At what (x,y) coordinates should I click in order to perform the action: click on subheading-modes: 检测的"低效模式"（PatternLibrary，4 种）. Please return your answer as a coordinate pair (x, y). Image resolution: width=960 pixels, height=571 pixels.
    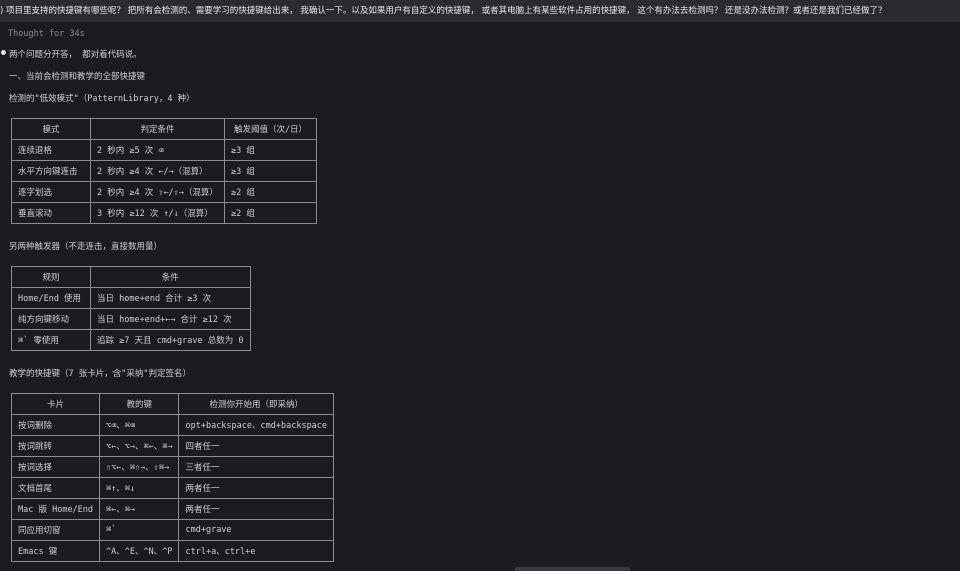
    Looking at the image, I should click on (102, 99).